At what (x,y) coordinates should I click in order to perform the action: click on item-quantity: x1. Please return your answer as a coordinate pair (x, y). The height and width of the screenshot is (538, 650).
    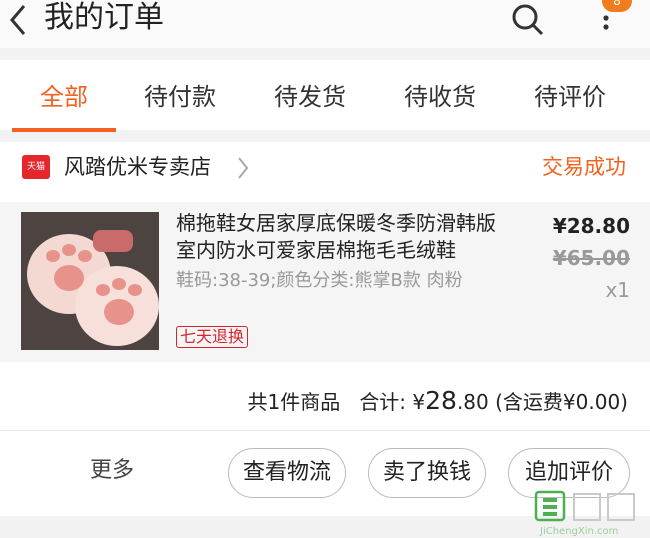
    Looking at the image, I should click on (617, 290).